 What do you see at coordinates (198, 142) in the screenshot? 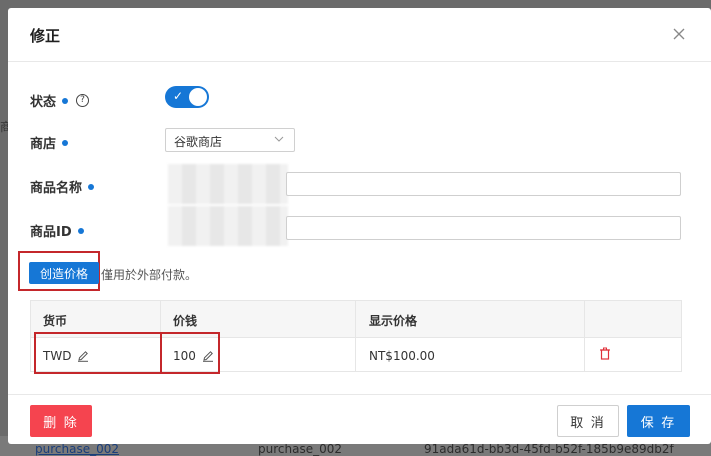
I see `store-select-value: 谷歌商店` at bounding box center [198, 142].